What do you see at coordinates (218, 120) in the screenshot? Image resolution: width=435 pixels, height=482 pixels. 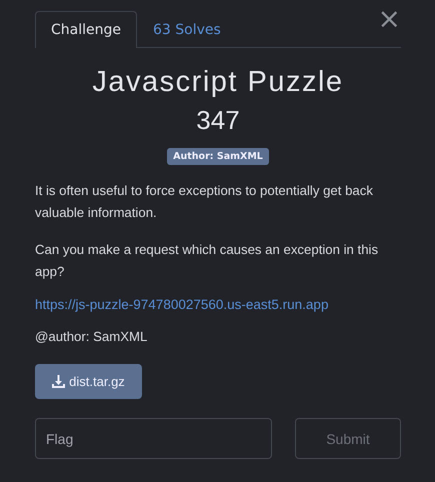 I see `points: 347` at bounding box center [218, 120].